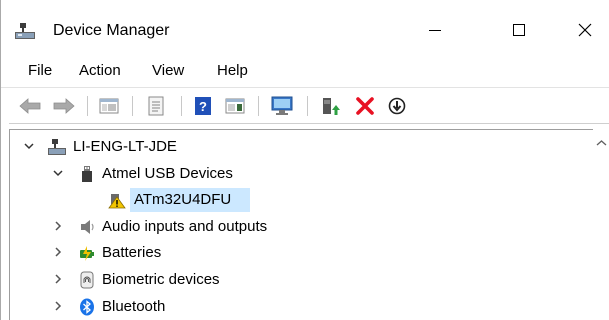 The image size is (609, 320). What do you see at coordinates (302, 201) in the screenshot?
I see `tree-device-atm32u4dfu: ATm32U4DFU` at bounding box center [302, 201].